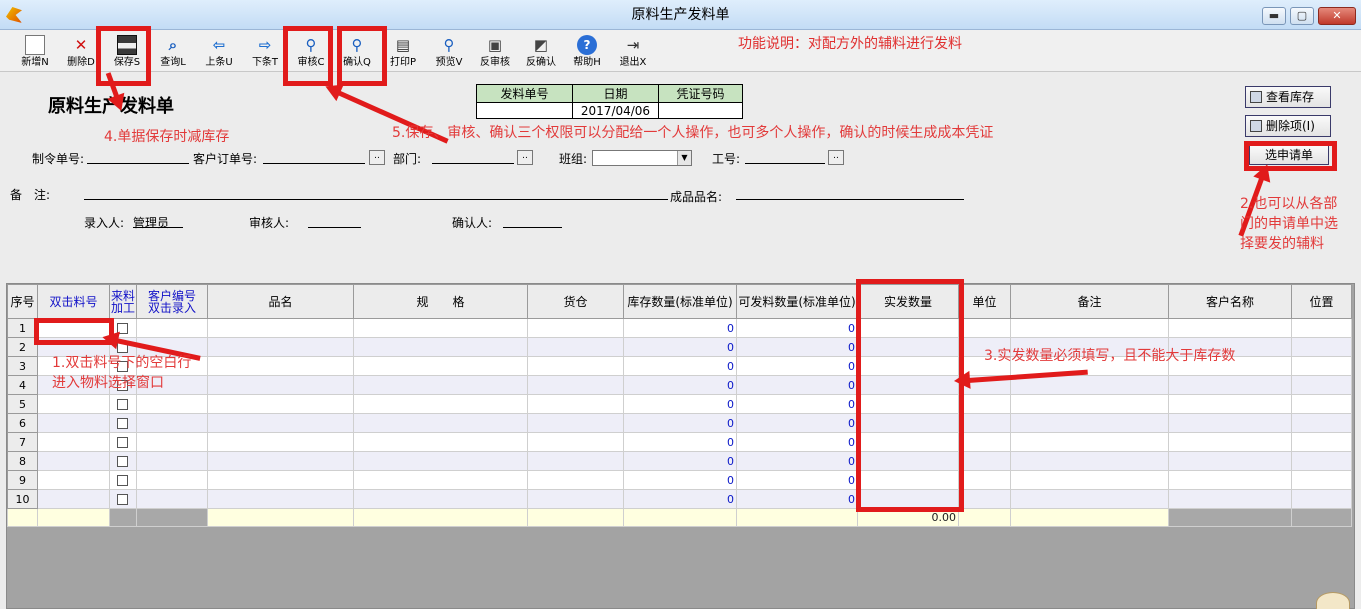  What do you see at coordinates (642, 158) in the screenshot?
I see `team-select: ▼` at bounding box center [642, 158].